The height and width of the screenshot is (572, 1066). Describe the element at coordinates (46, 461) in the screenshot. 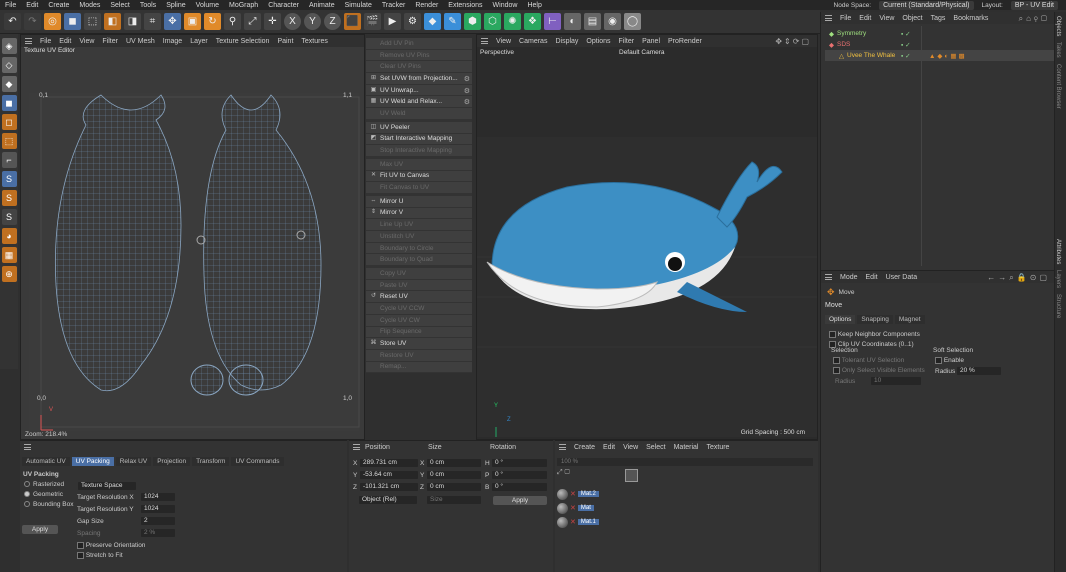

I see `tab-automatic-uv: Automatic UV` at that location.